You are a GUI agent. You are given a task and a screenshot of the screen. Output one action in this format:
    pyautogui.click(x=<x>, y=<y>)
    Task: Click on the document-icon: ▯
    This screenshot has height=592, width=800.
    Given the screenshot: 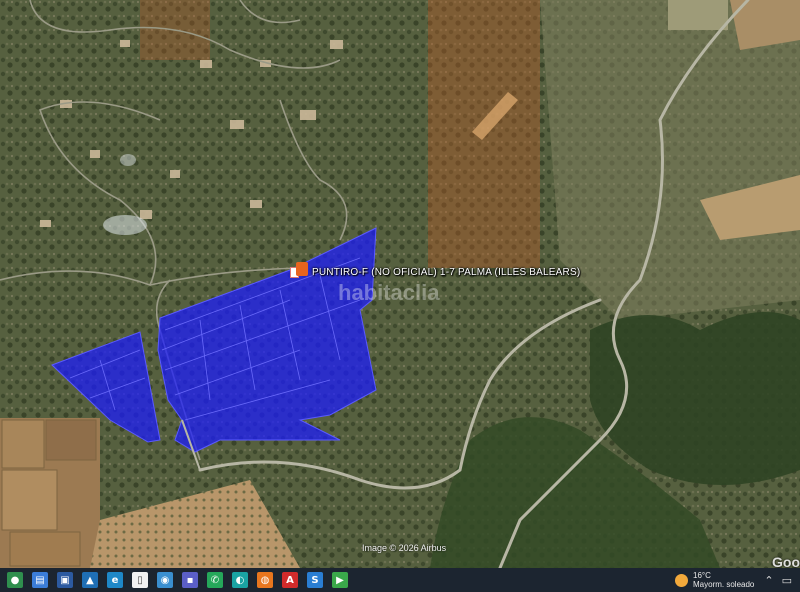 What is the action you would take?
    pyautogui.click(x=140, y=580)
    